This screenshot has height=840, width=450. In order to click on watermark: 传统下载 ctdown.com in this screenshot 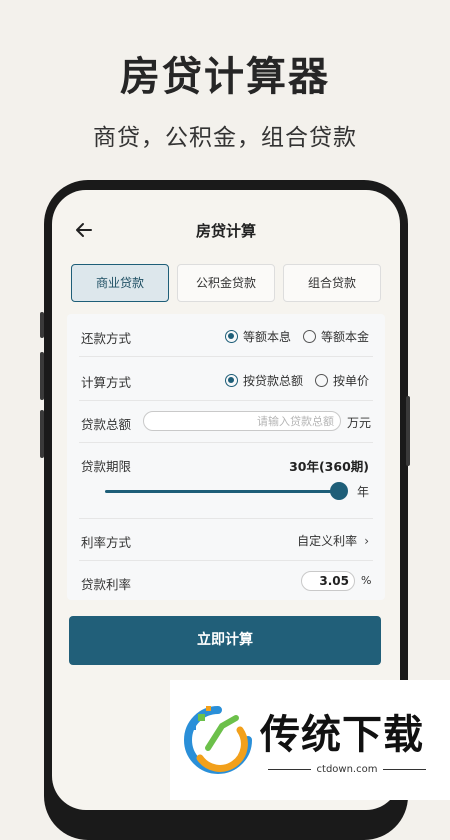, I will do `click(310, 740)`.